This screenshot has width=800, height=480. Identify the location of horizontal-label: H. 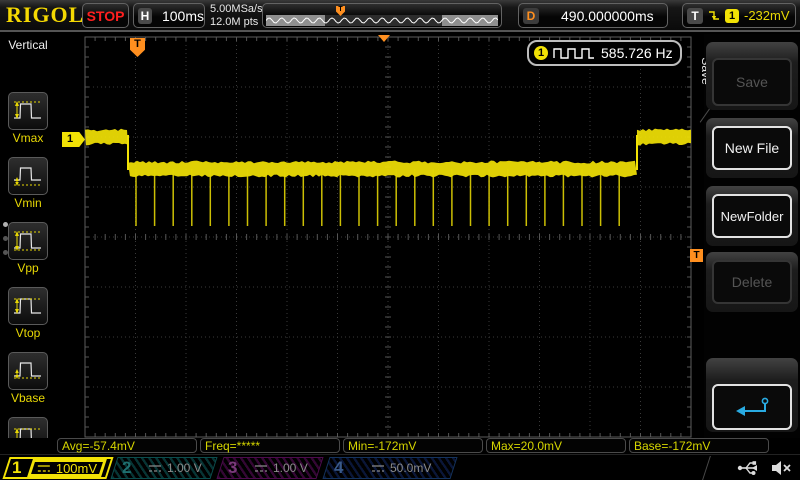
(145, 15).